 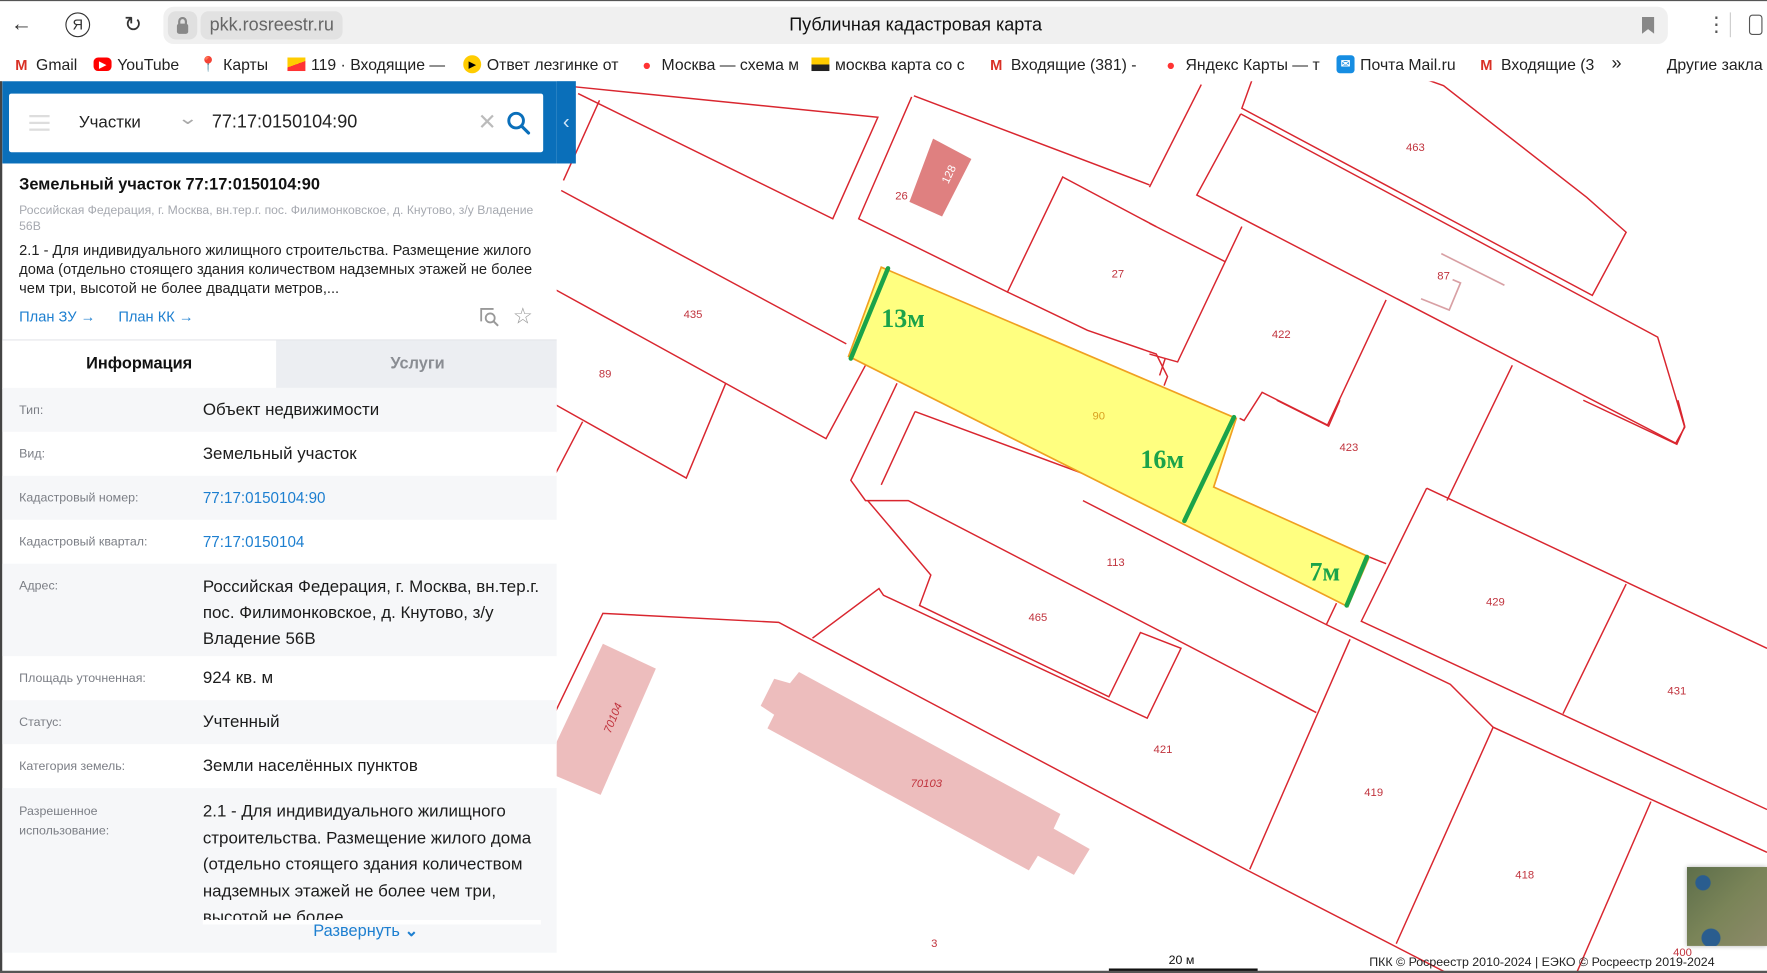 What do you see at coordinates (146, 678) in the screenshot?
I see `info-row-area: Площадь уточненная: 924 кв. м` at bounding box center [146, 678].